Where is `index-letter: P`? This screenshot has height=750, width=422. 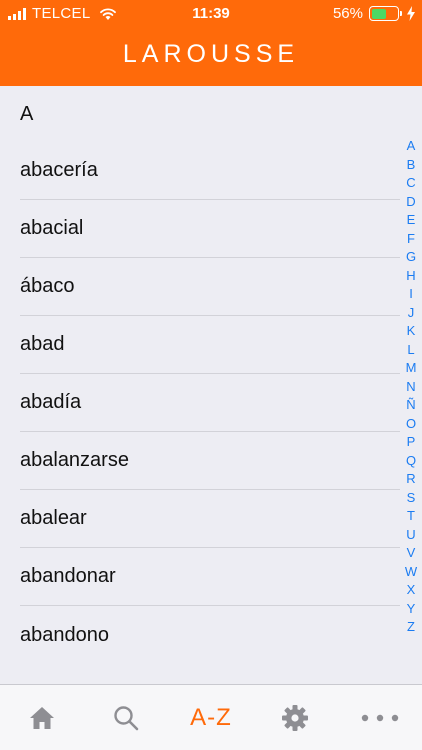 index-letter: P is located at coordinates (411, 442).